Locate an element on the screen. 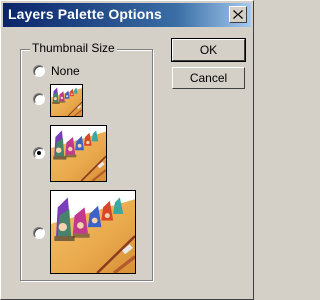  close-icon is located at coordinates (238, 14).